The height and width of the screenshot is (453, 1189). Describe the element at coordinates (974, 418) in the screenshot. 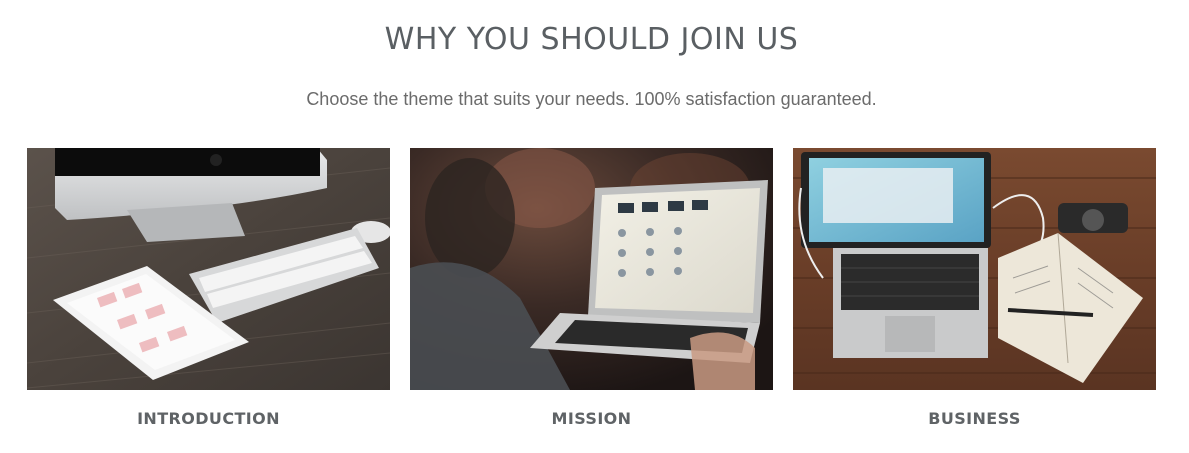

I see `card-label-business: BUSINESS` at that location.